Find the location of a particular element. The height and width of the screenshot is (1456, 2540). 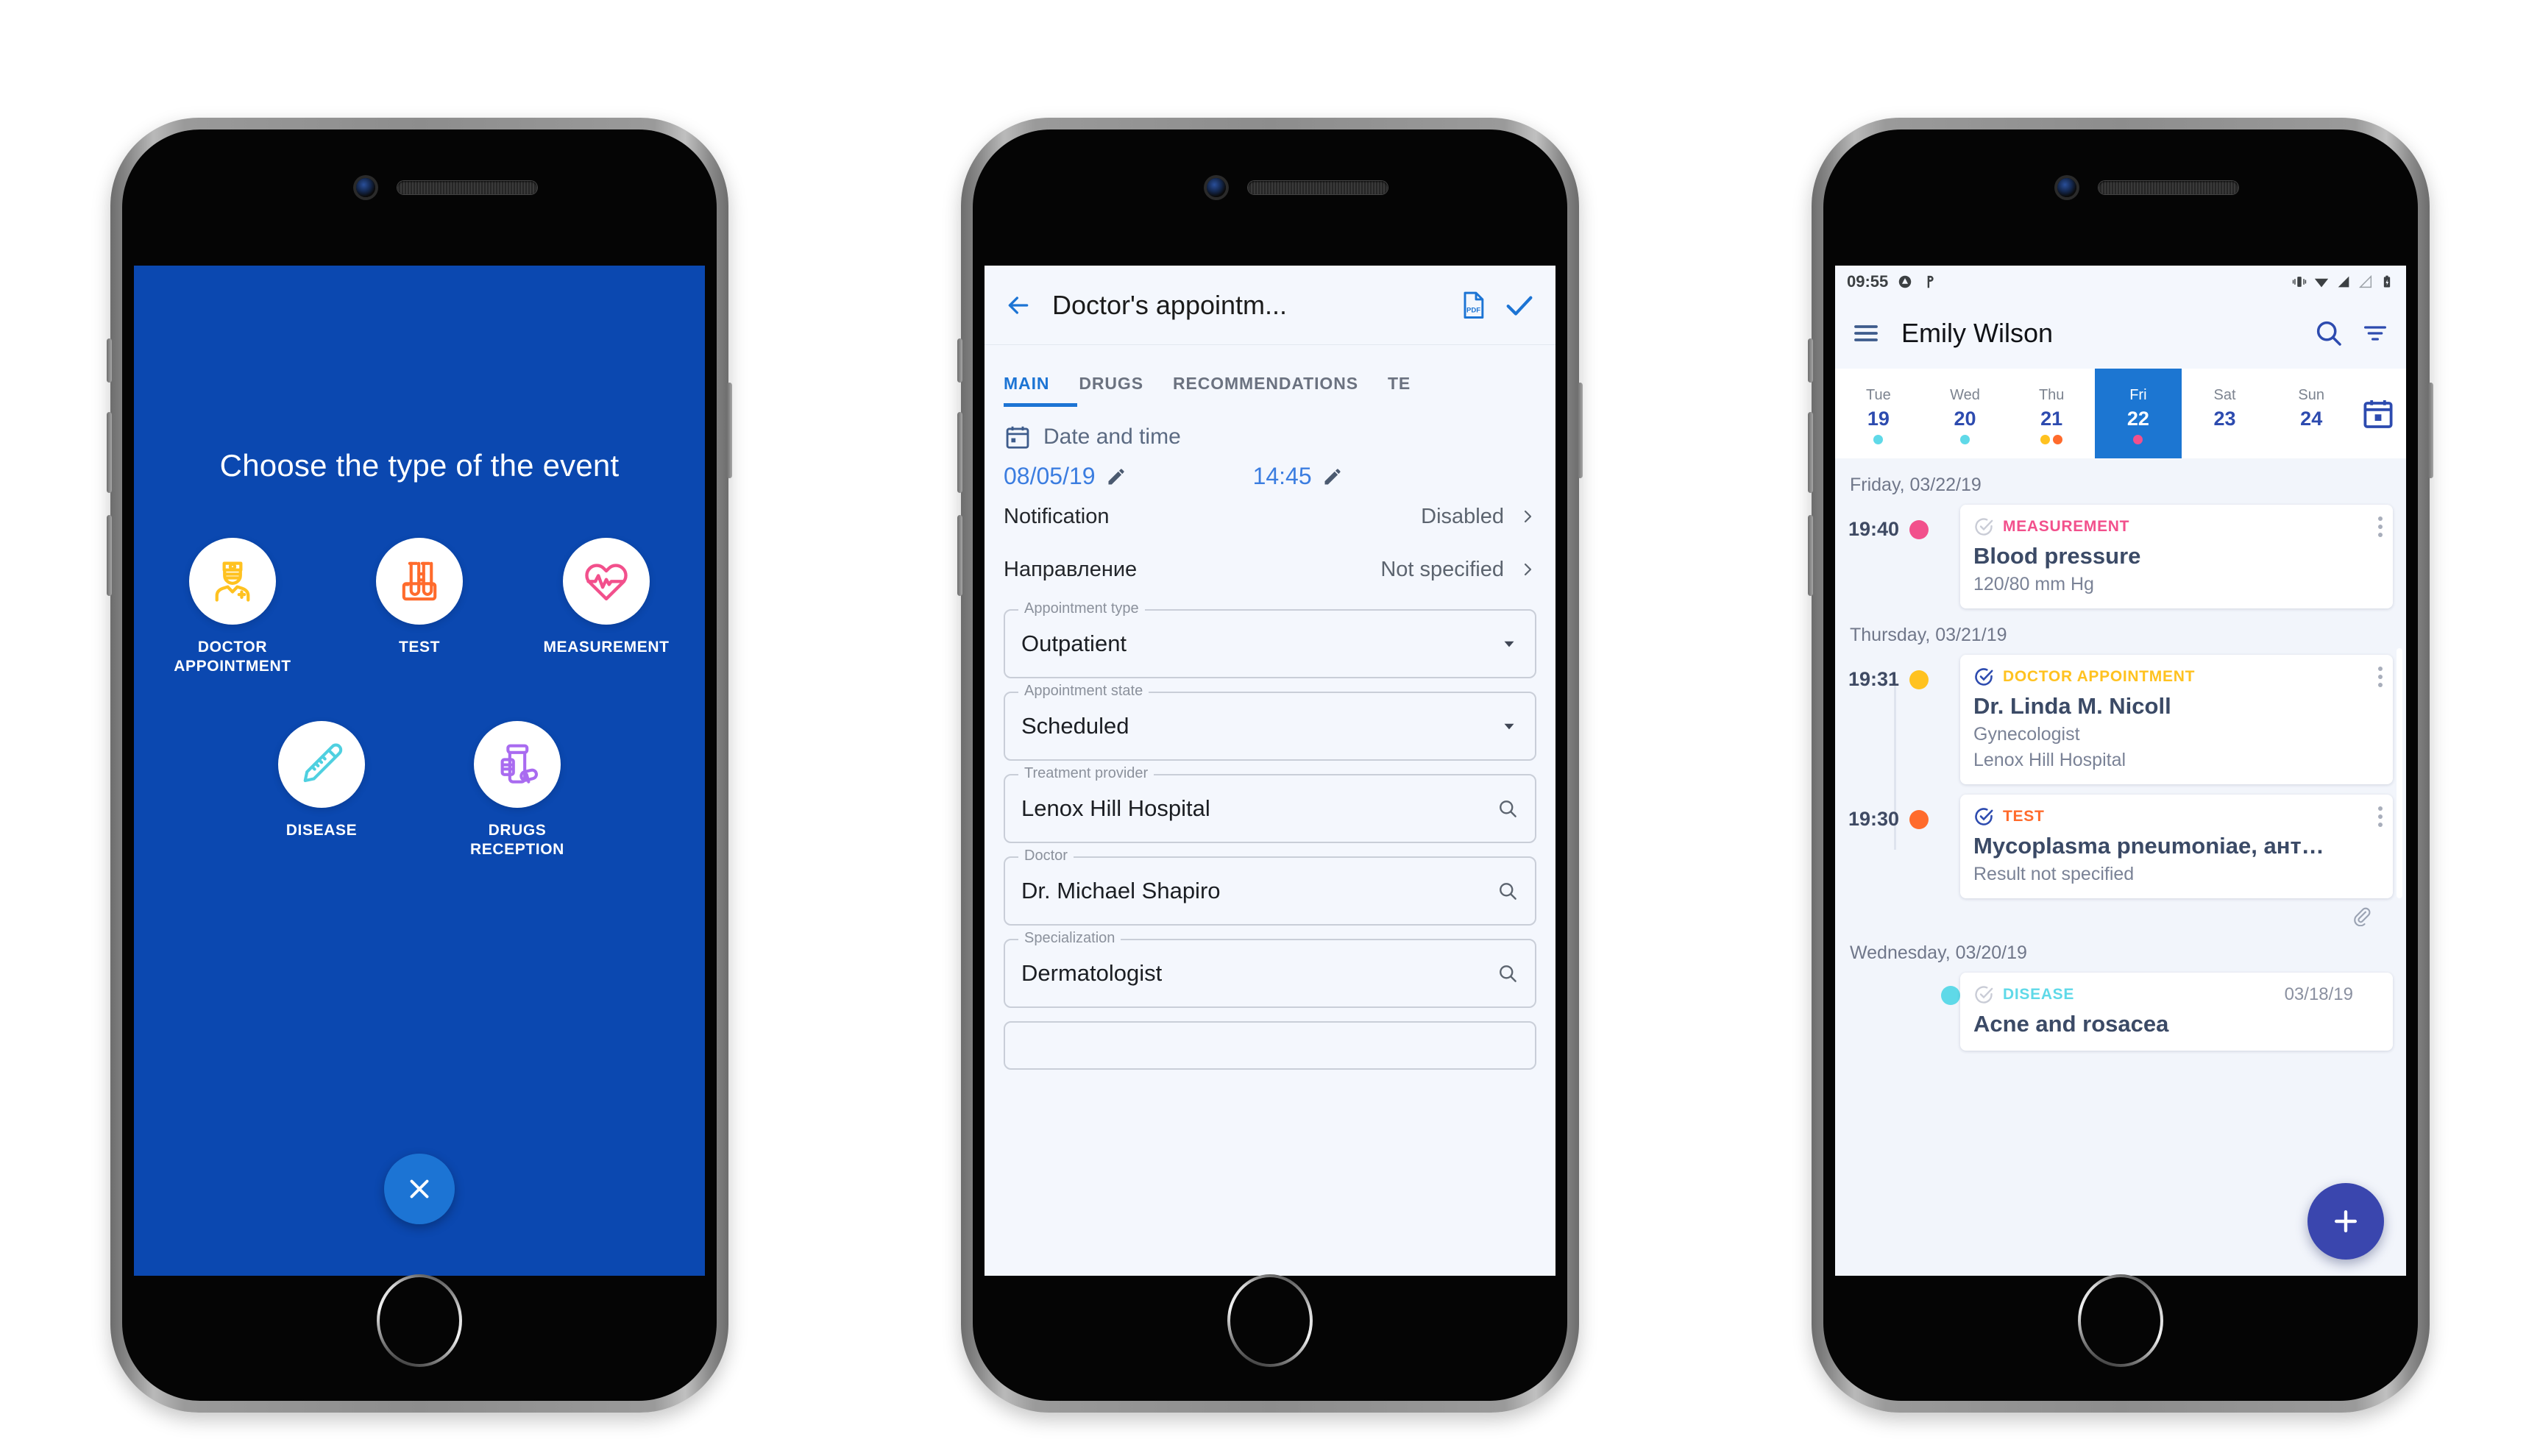

drugs-icon-circle is located at coordinates (517, 765).